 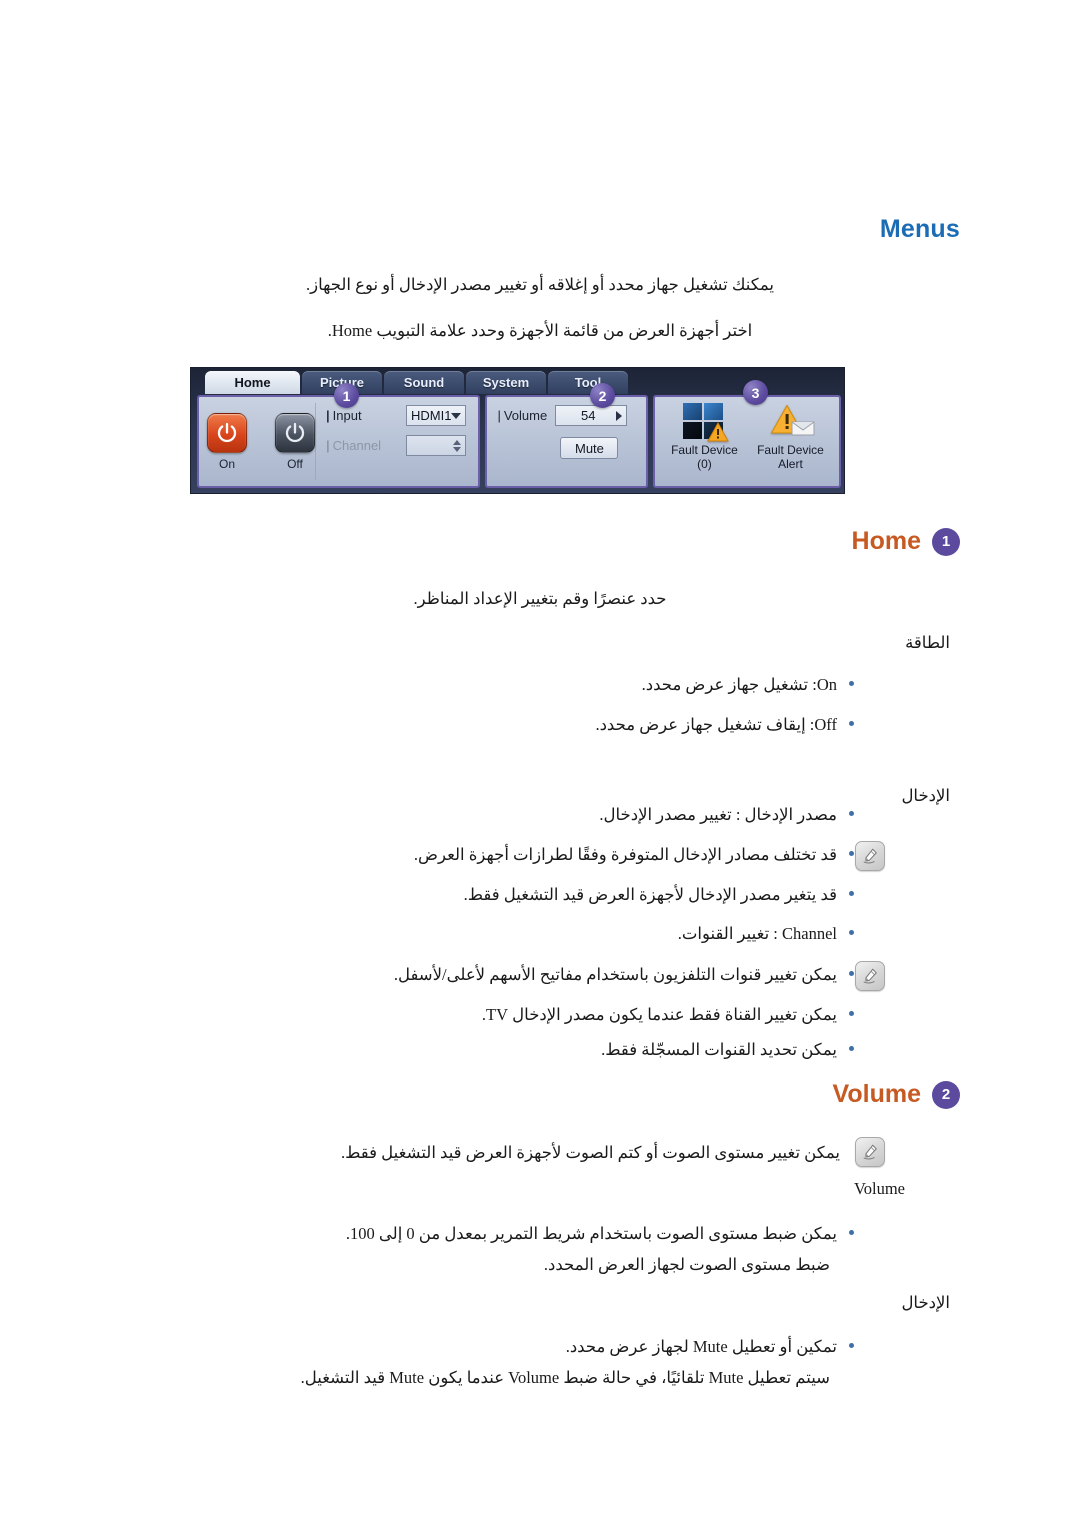 I want to click on channel-row: | Channel, so click(x=396, y=445).